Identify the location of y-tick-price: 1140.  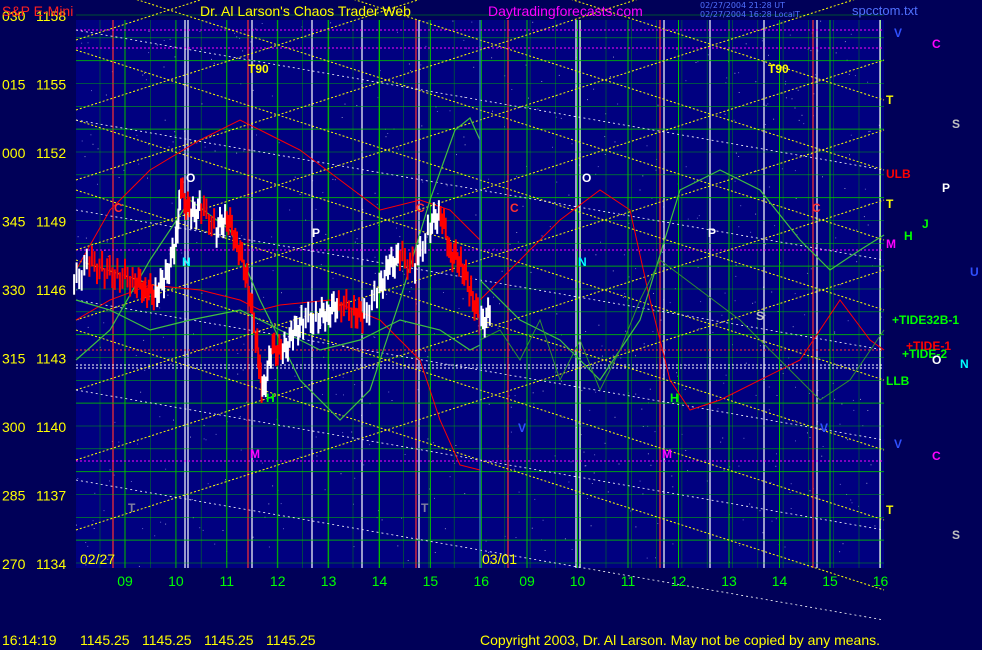
(51, 427).